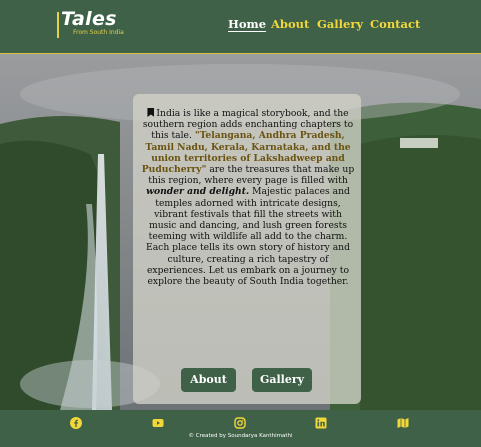 The image size is (481, 447). I want to click on logo: Tales From South India, so click(97, 24).